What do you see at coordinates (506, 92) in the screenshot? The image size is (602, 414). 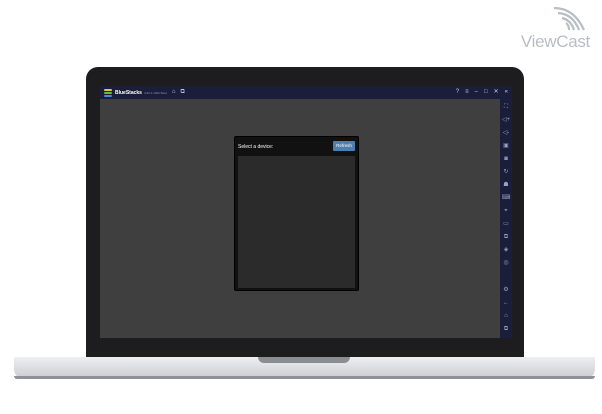 I see `collapse-sidebar-icon: «` at bounding box center [506, 92].